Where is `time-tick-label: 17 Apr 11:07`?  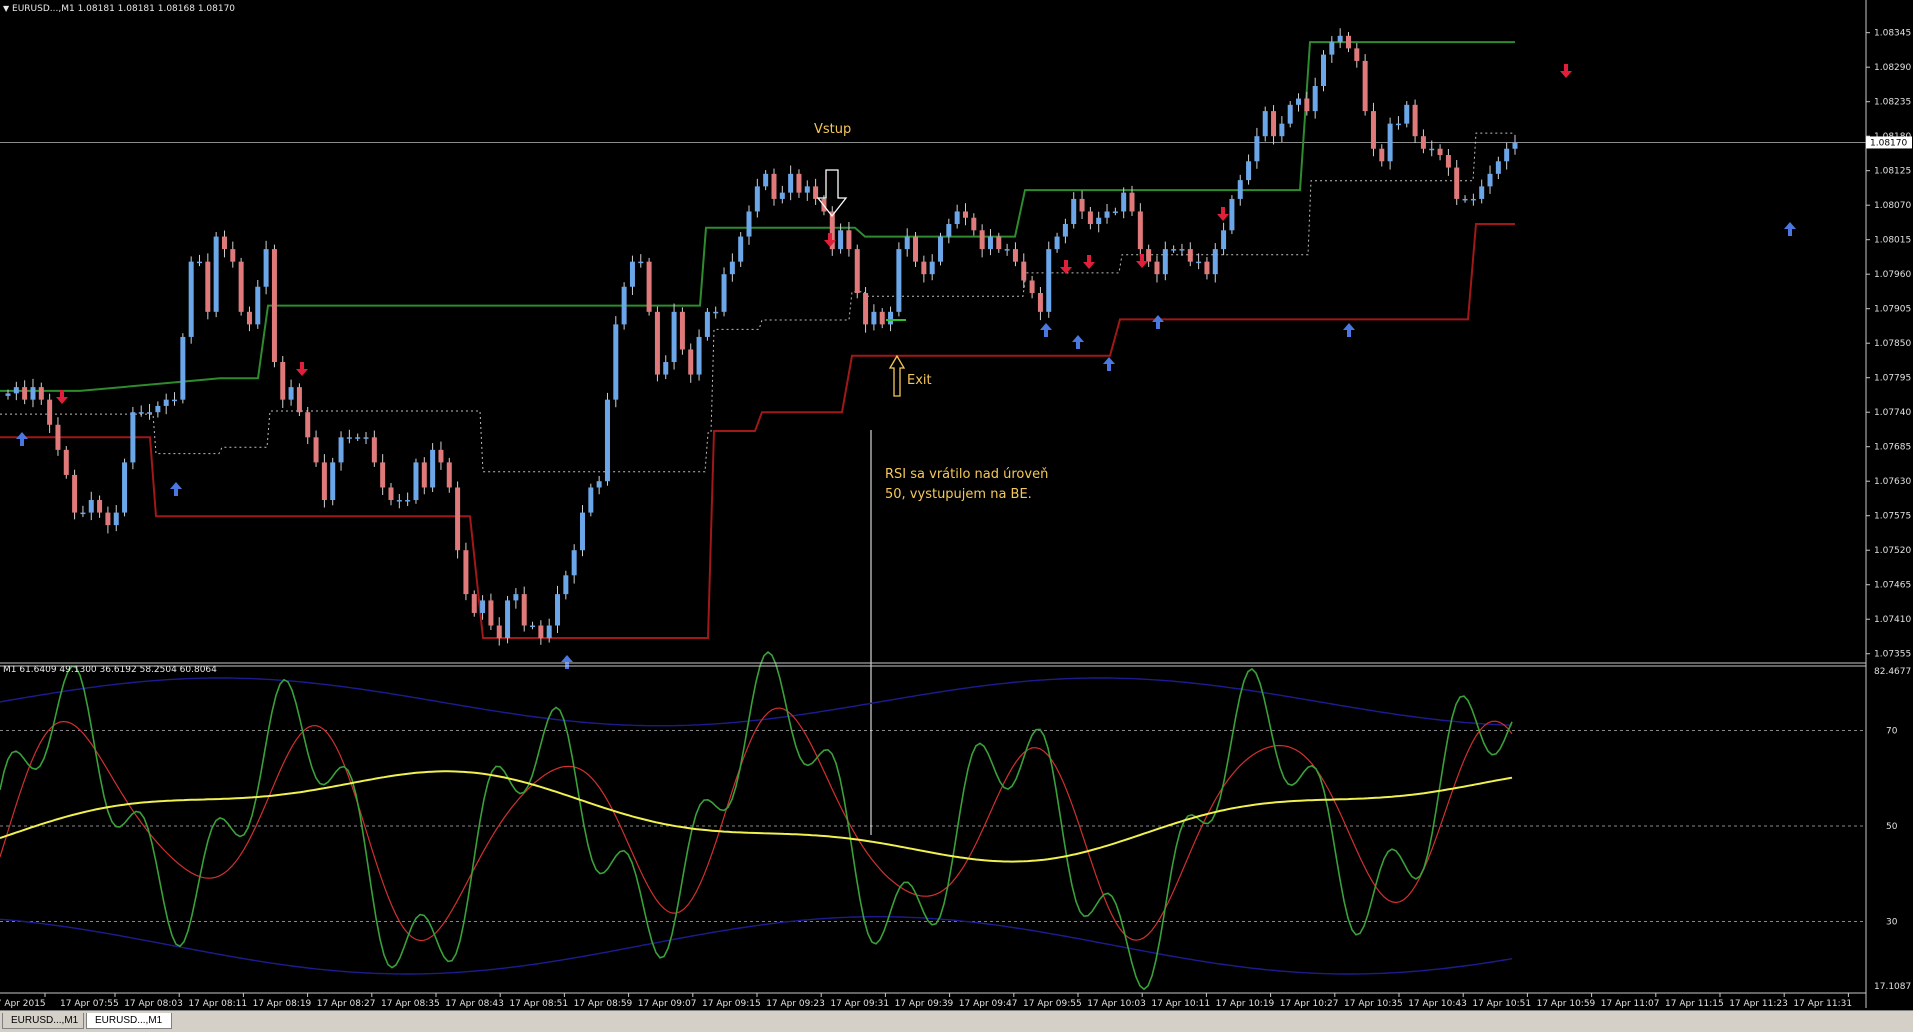 time-tick-label: 17 Apr 11:07 is located at coordinates (1630, 1004).